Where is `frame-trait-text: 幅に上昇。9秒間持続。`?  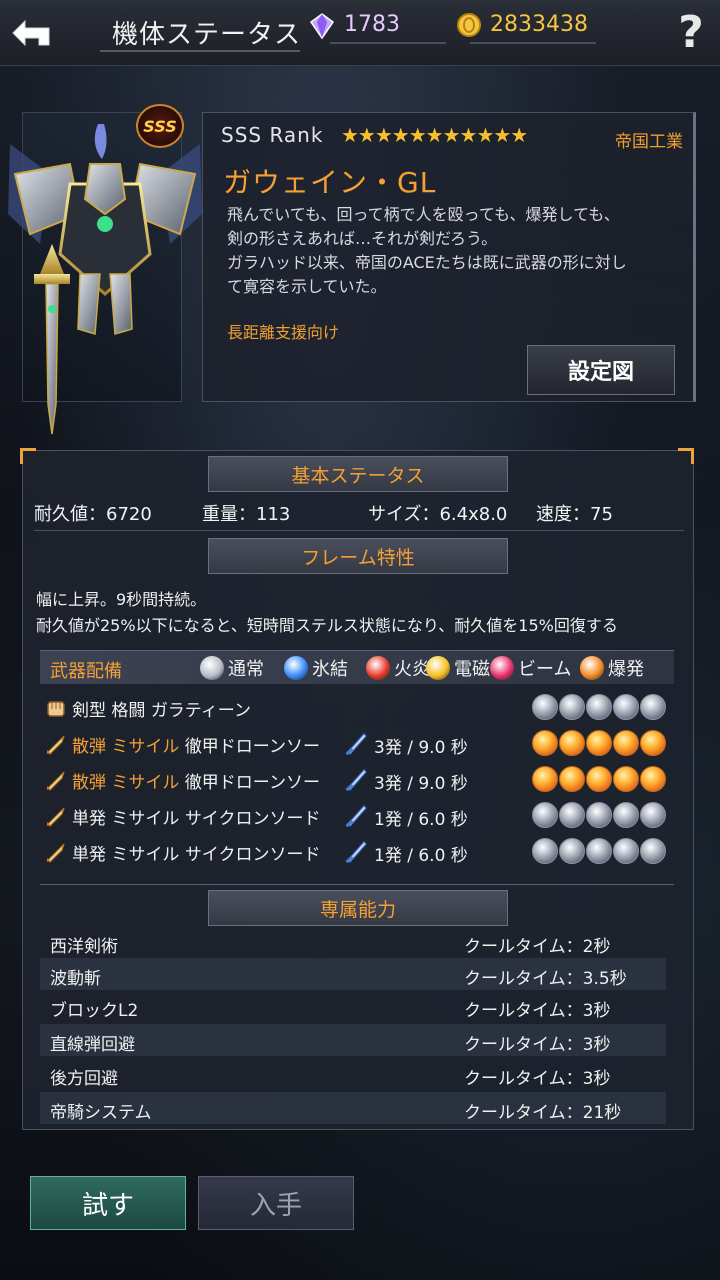
frame-trait-text: 幅に上昇。9秒間持続。 is located at coordinates (121, 599).